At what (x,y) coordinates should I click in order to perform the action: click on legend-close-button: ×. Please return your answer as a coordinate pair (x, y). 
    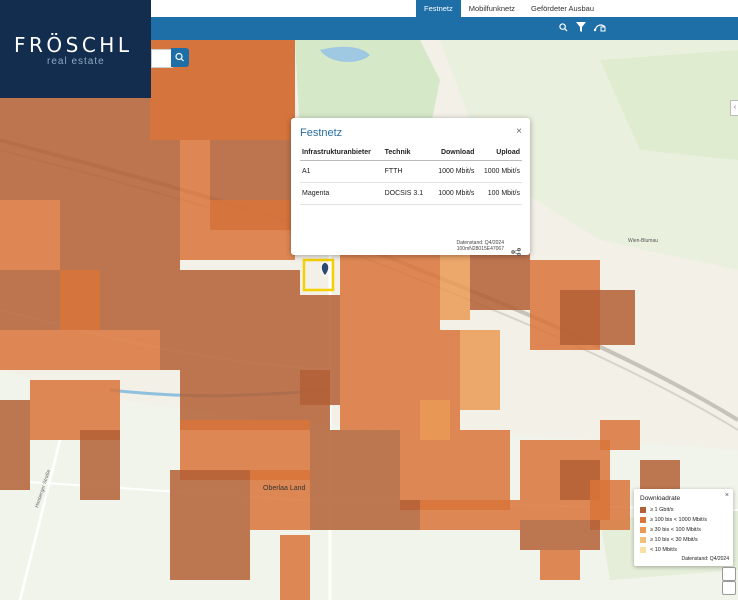
    Looking at the image, I should click on (727, 495).